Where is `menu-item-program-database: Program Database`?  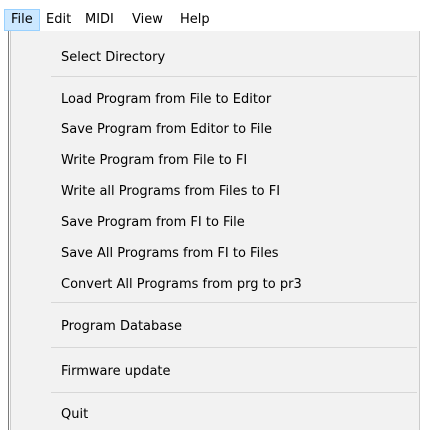 menu-item-program-database: Program Database is located at coordinates (215, 327).